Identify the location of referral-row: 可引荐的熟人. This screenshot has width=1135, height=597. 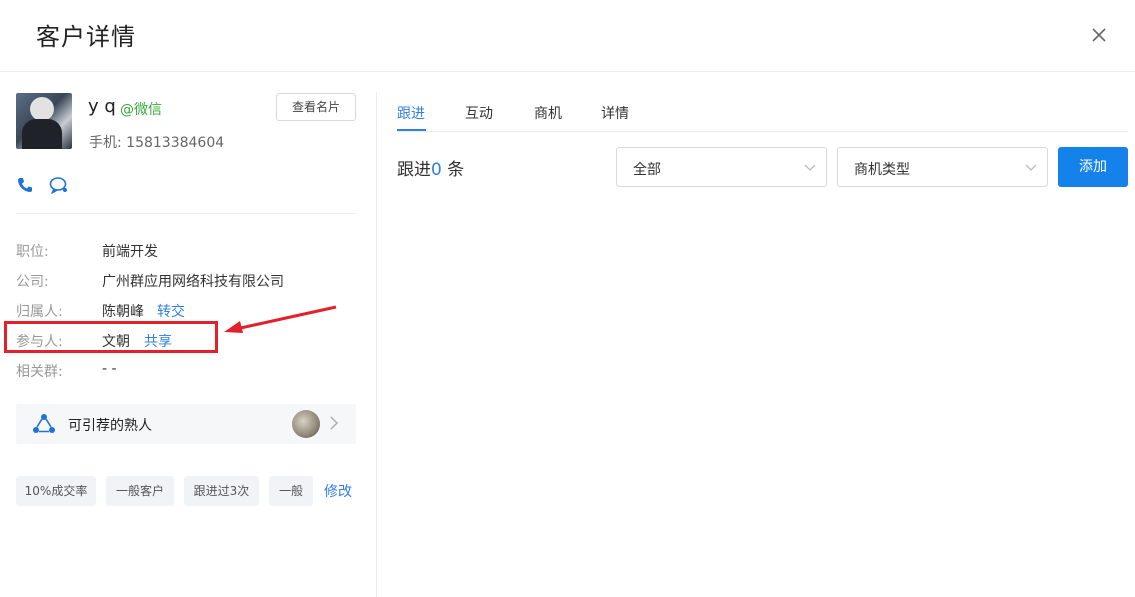
(186, 424).